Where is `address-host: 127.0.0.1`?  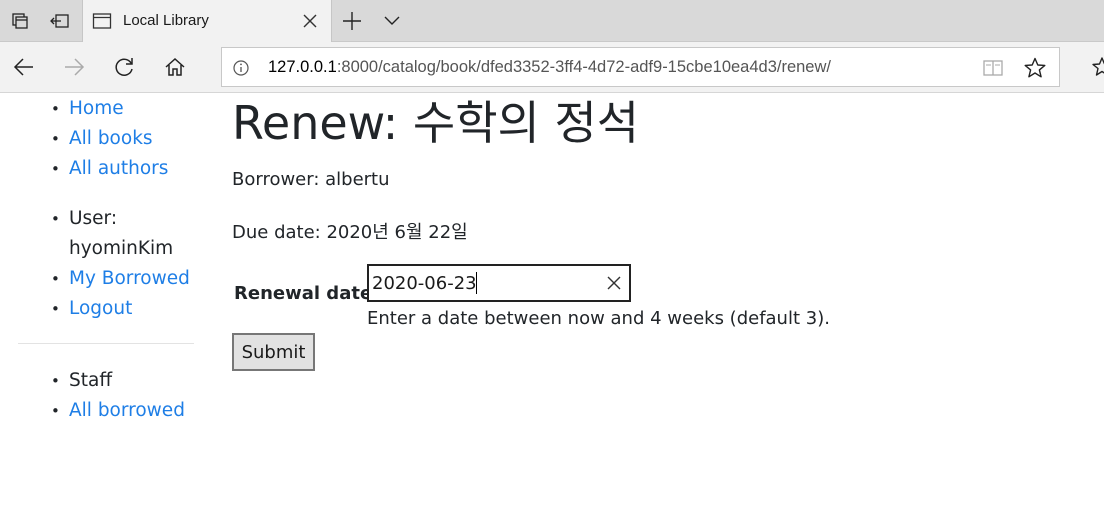 address-host: 127.0.0.1 is located at coordinates (302, 67).